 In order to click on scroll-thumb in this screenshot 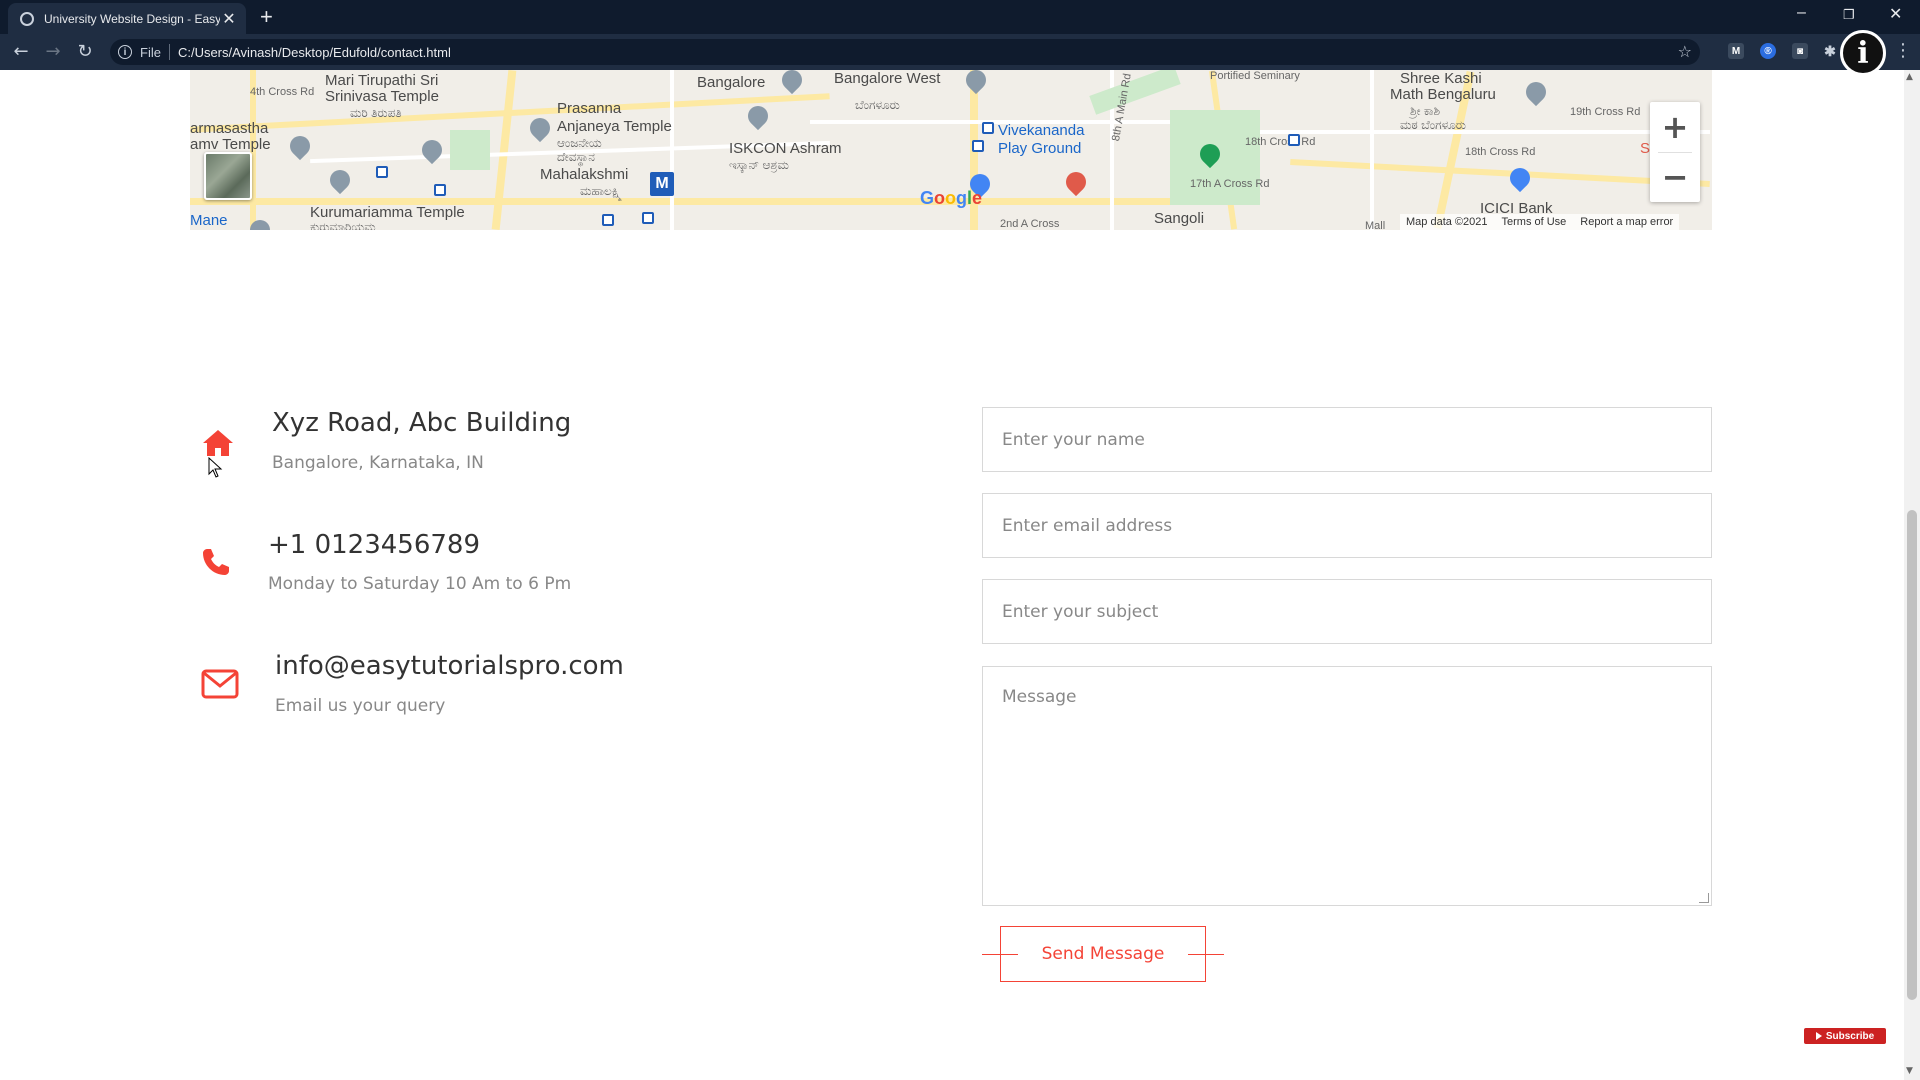, I will do `click(1912, 755)`.